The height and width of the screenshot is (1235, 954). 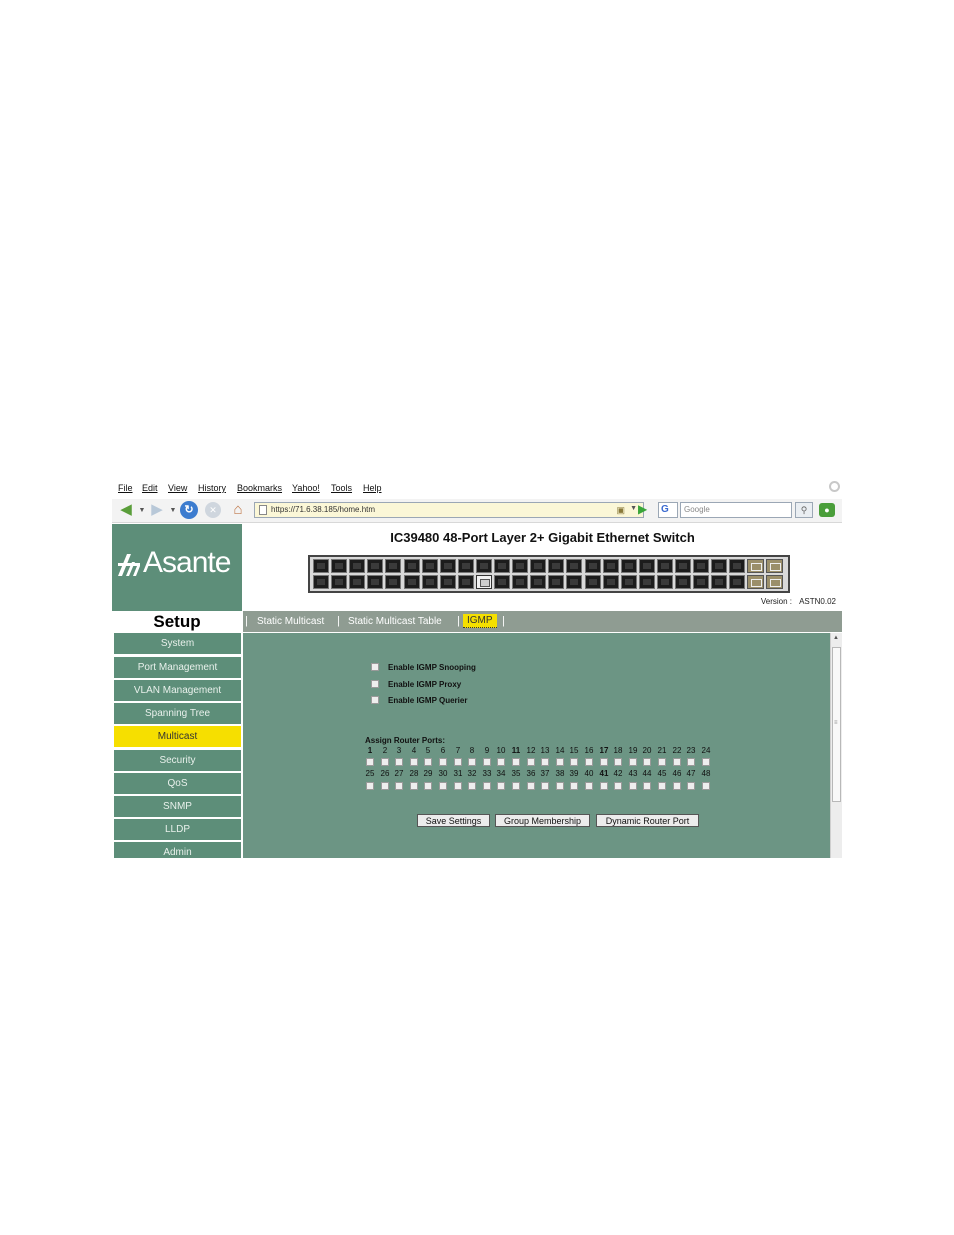 What do you see at coordinates (736, 510) in the screenshot?
I see `search-input: Google` at bounding box center [736, 510].